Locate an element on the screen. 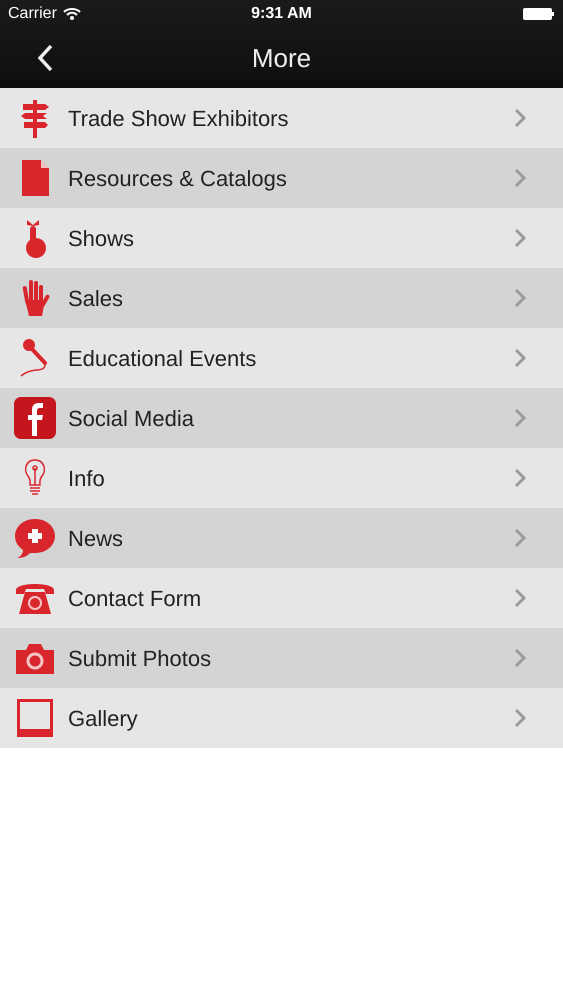 The width and height of the screenshot is (563, 1000). menu-item-label: News is located at coordinates (96, 538).